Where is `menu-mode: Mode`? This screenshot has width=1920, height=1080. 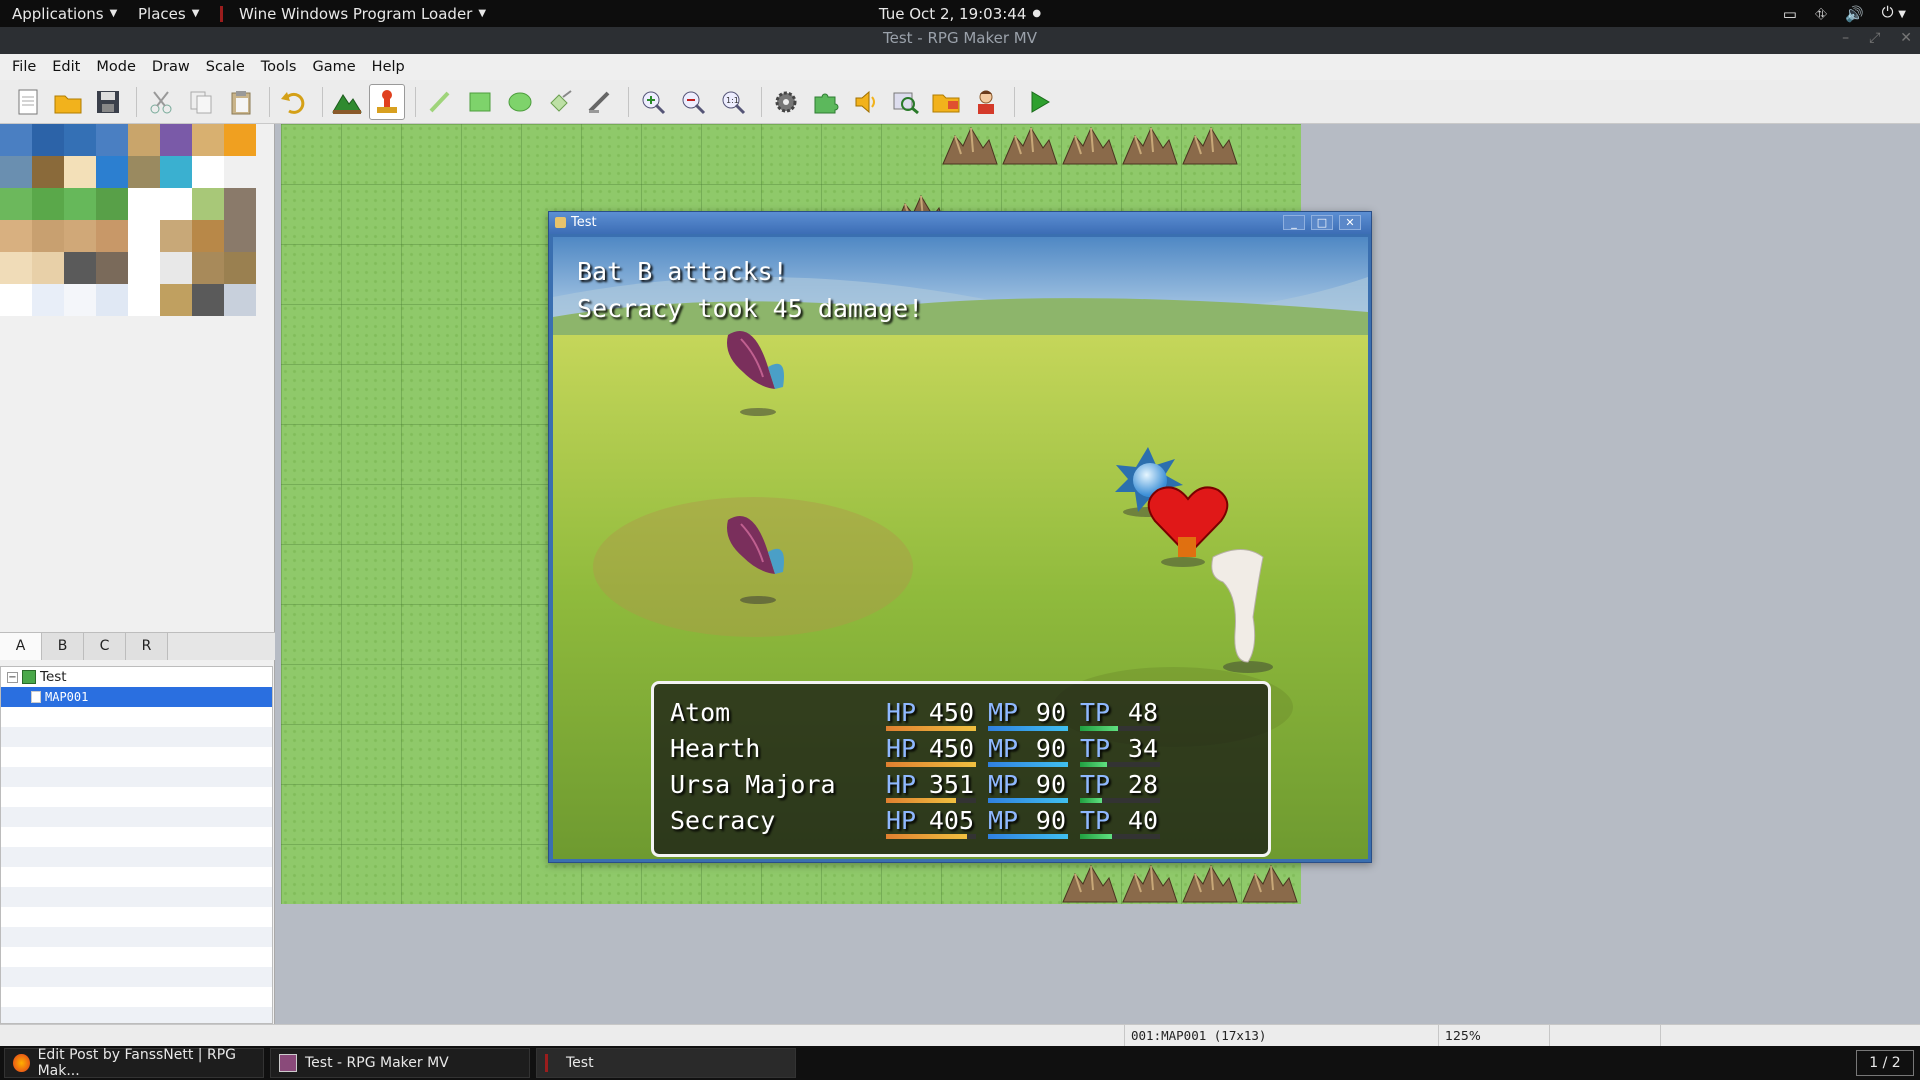 menu-mode: Mode is located at coordinates (116, 67).